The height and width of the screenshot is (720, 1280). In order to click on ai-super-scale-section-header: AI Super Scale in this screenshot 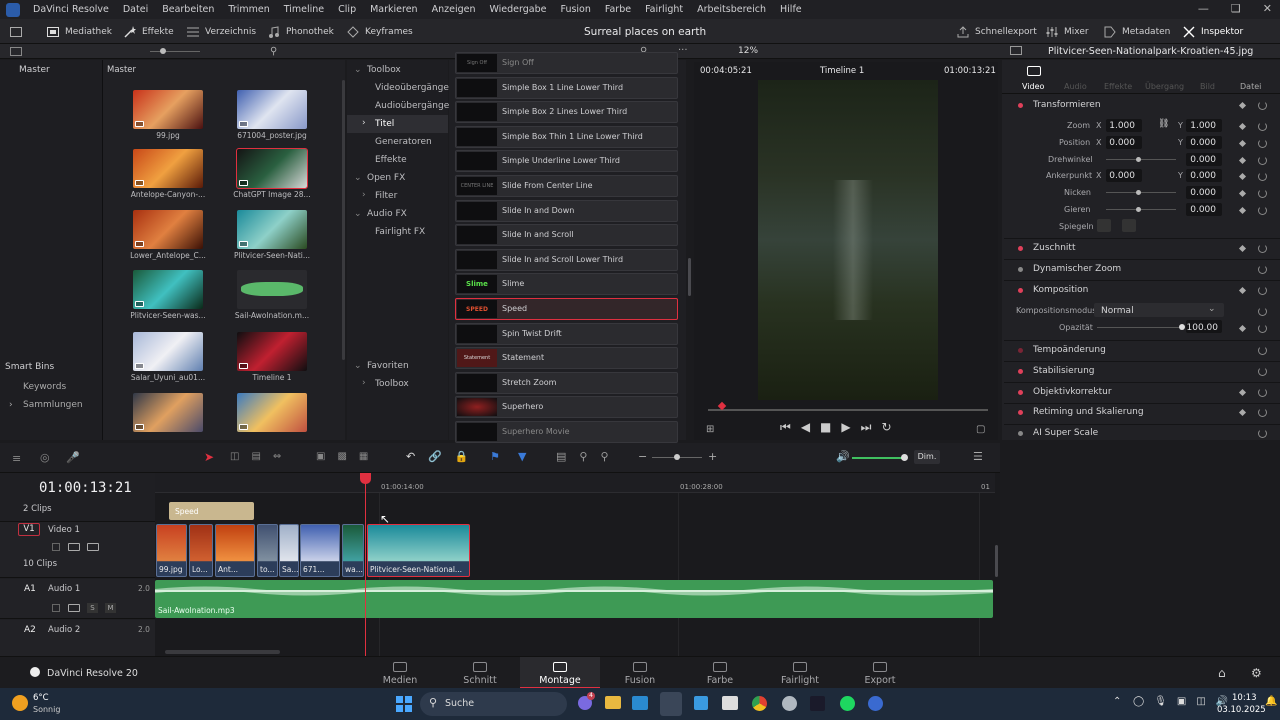, I will do `click(1065, 433)`.